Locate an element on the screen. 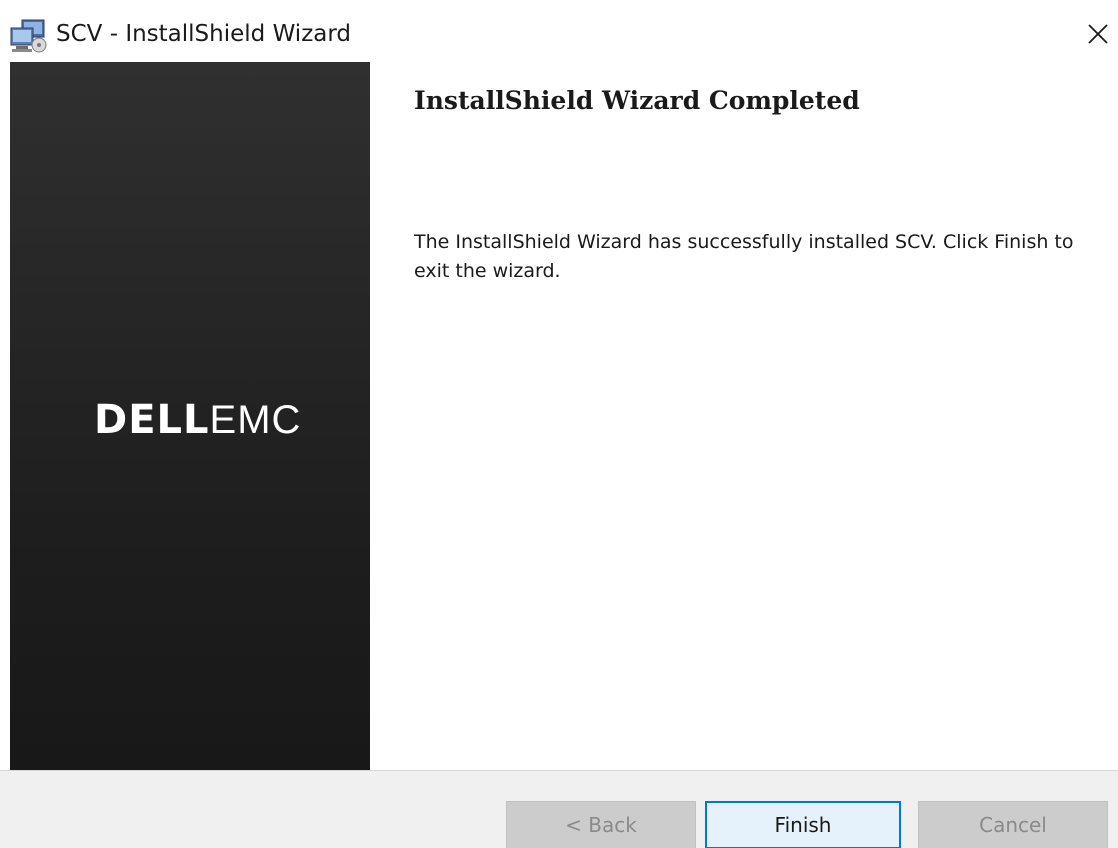  back-button: < Back is located at coordinates (601, 824).